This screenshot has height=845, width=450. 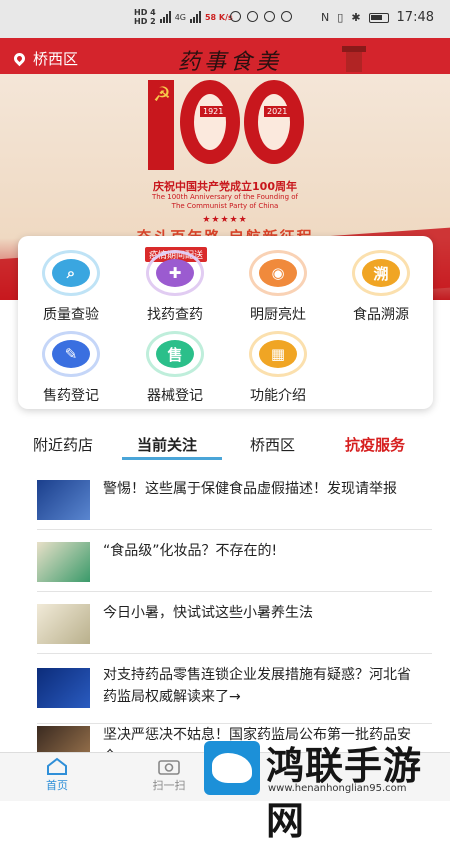 What do you see at coordinates (415, 17) in the screenshot?
I see `clock: 17:48` at bounding box center [415, 17].